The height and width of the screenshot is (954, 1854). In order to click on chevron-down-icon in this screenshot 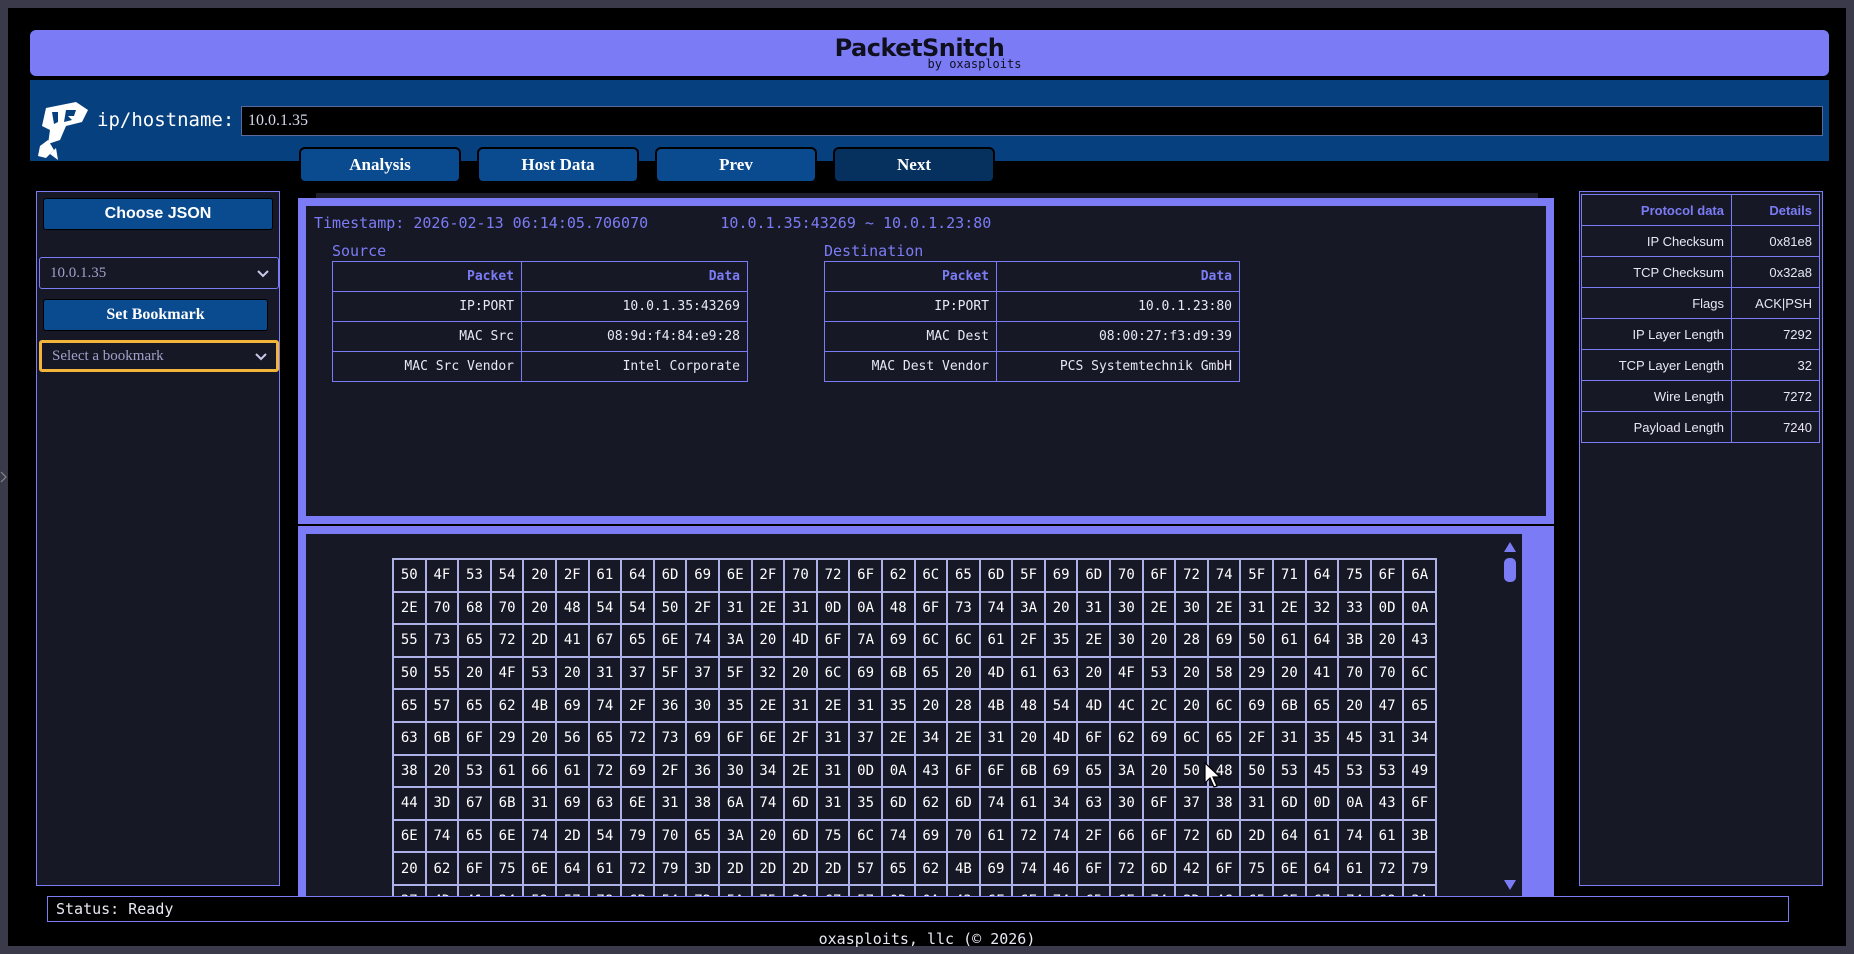, I will do `click(261, 357)`.